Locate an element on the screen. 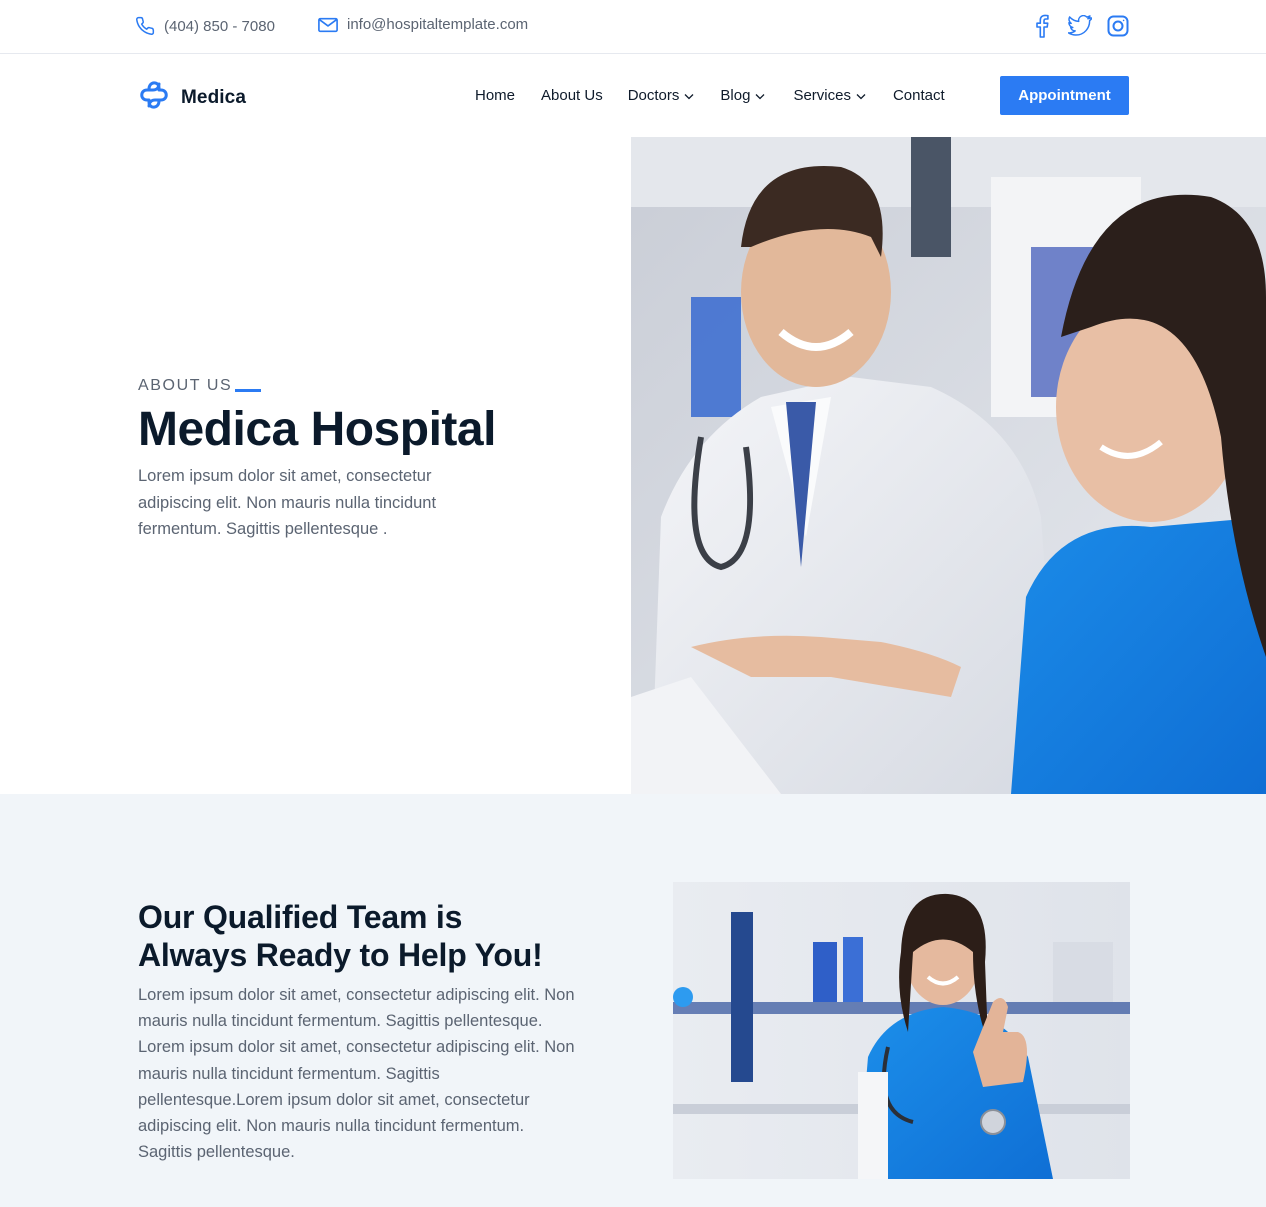 This screenshot has height=1207, width=1266. brand-name: Medica is located at coordinates (214, 97).